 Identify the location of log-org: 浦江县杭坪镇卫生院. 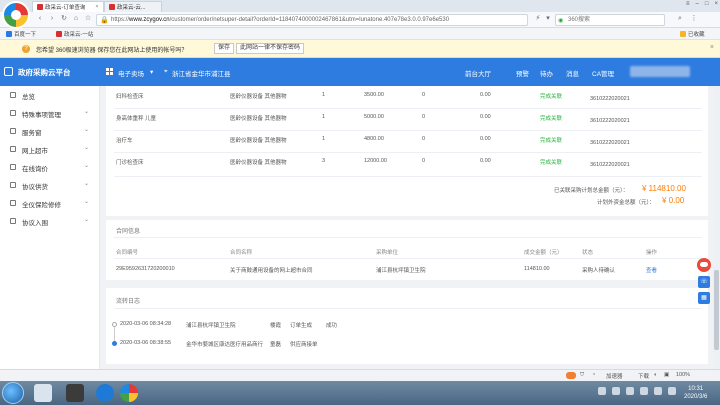
(211, 326).